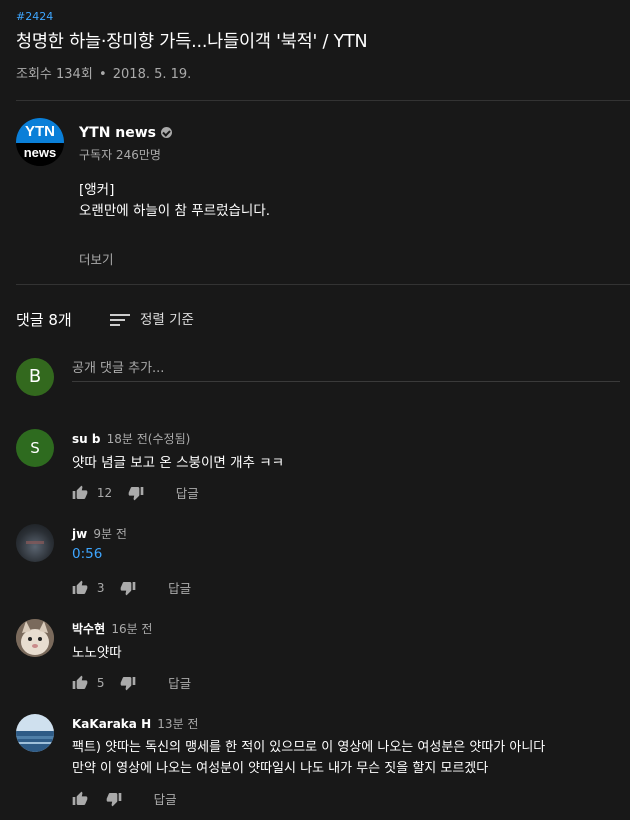  What do you see at coordinates (34, 16) in the screenshot?
I see `hashtag-link: #2424` at bounding box center [34, 16].